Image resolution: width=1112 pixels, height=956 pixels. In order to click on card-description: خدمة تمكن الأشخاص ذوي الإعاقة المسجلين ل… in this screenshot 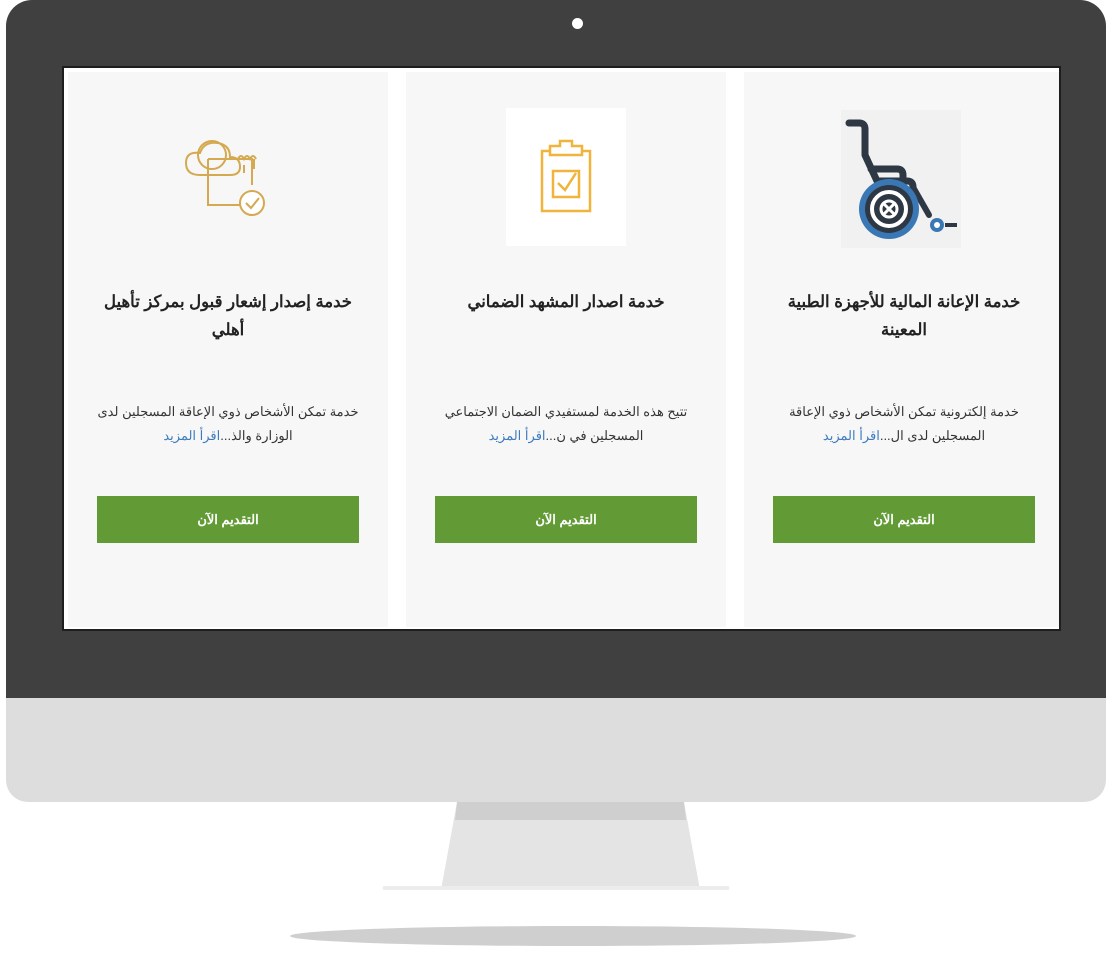, I will do `click(228, 424)`.